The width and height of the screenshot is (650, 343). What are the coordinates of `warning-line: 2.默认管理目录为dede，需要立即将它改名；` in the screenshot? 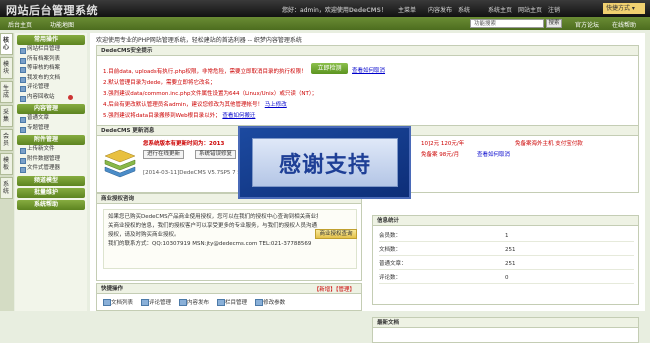 It's located at (159, 83).